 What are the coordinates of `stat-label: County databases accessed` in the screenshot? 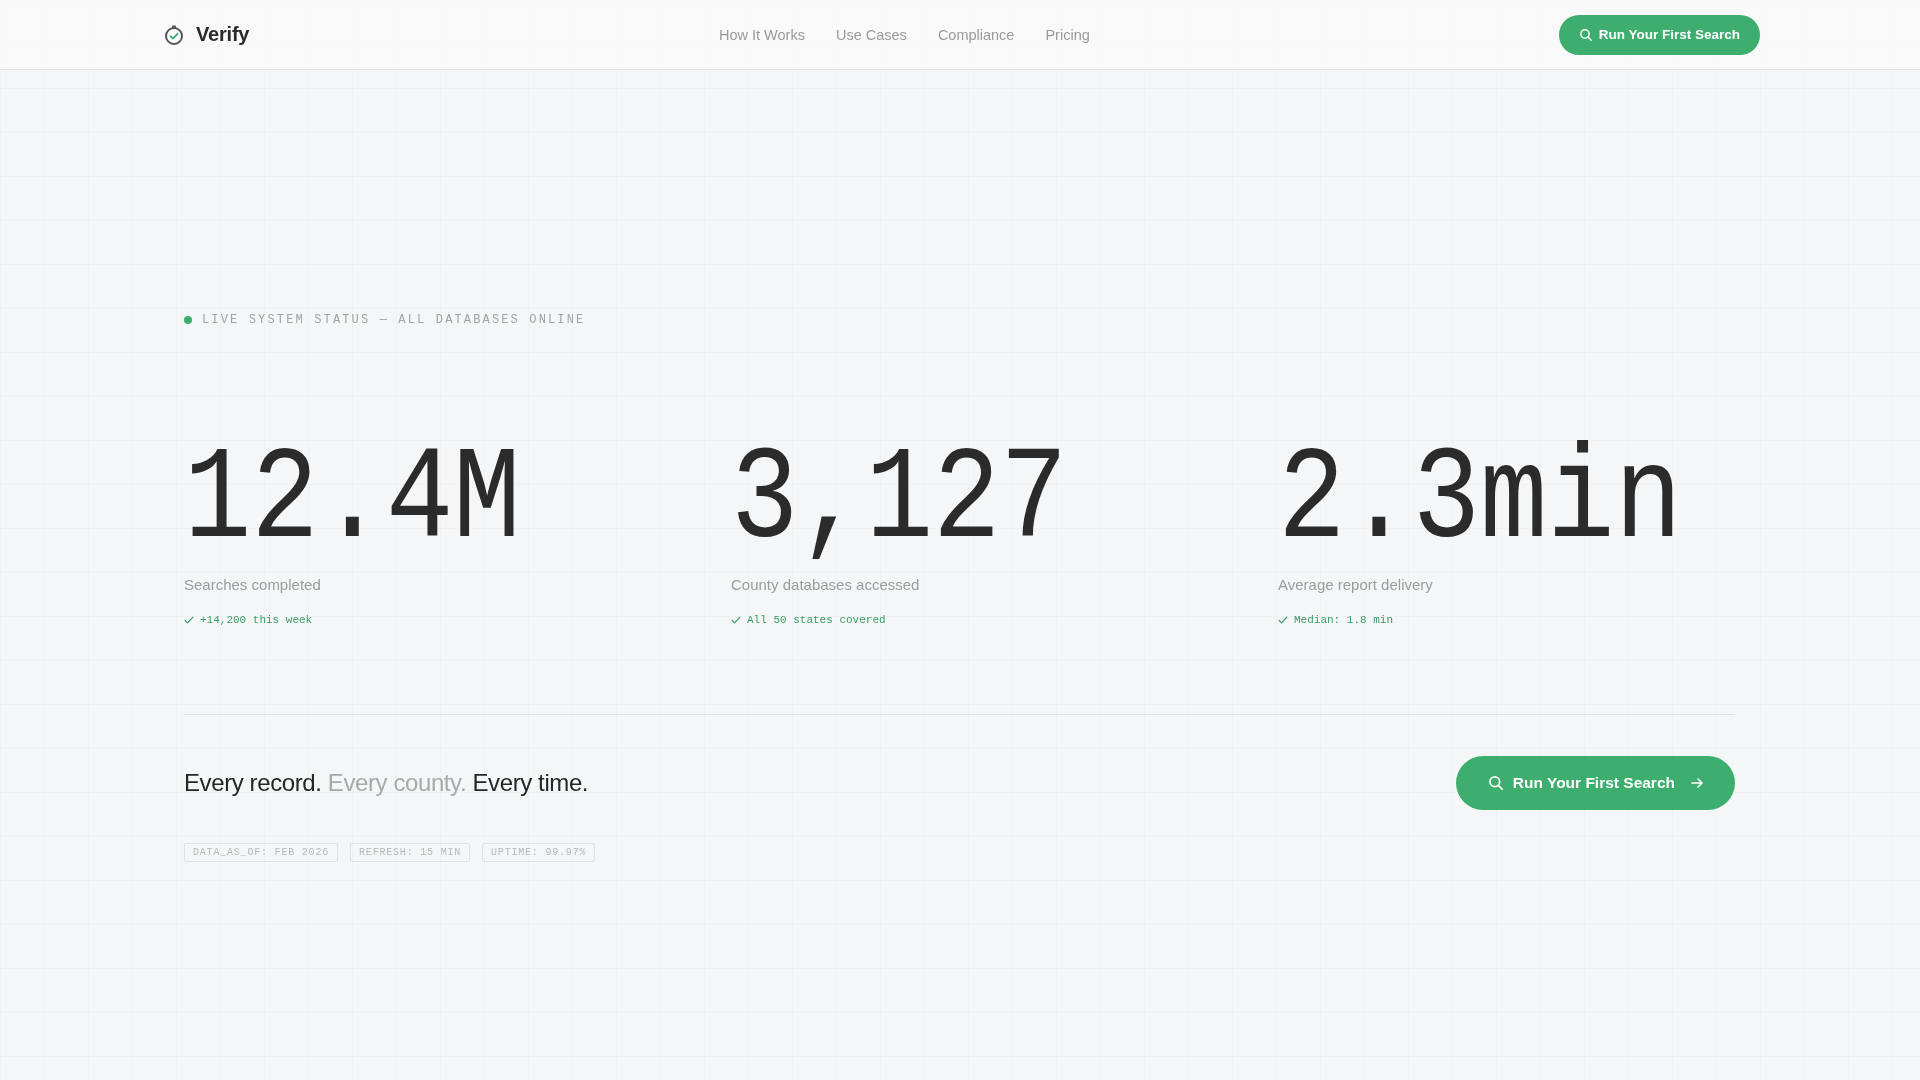 It's located at (825, 584).